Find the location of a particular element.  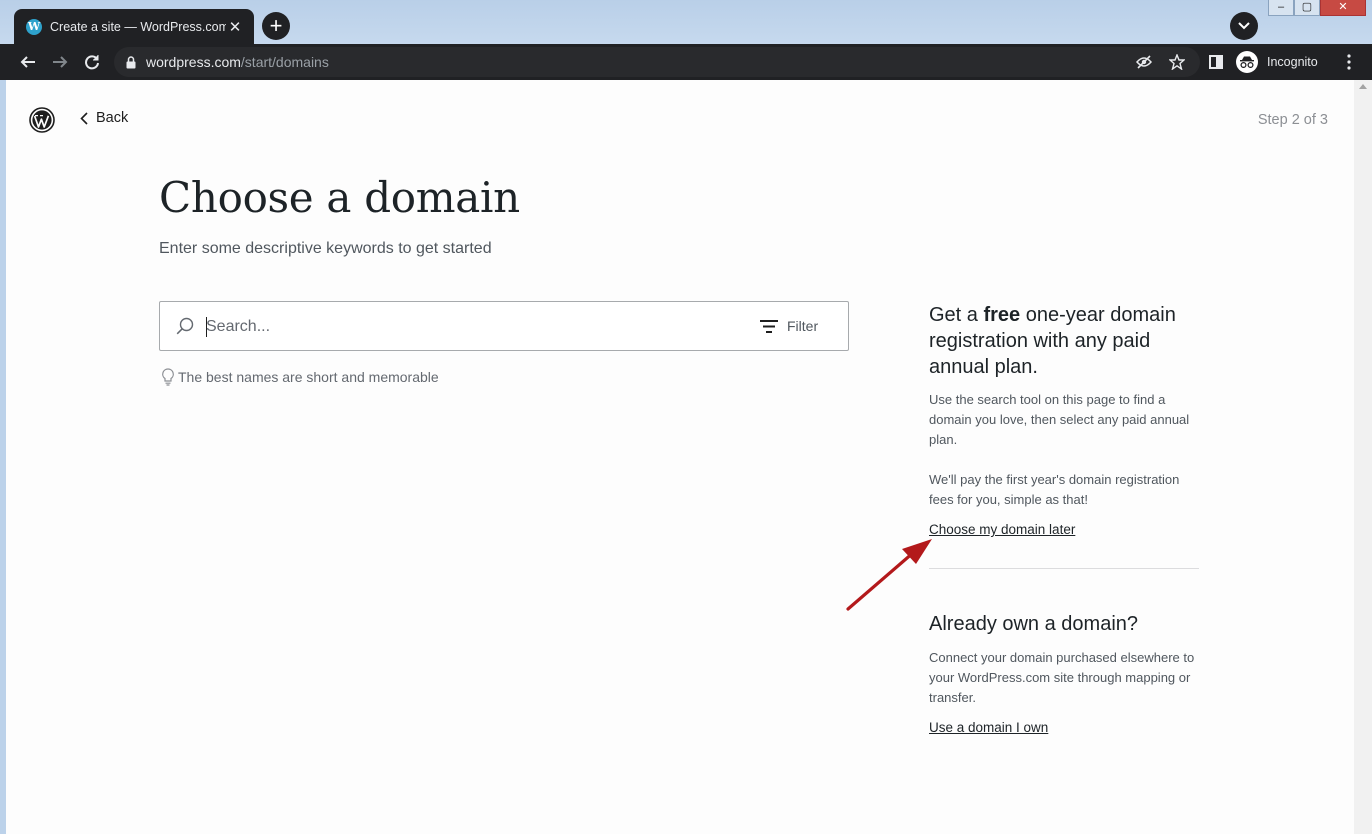

search-icon is located at coordinates (185, 326).